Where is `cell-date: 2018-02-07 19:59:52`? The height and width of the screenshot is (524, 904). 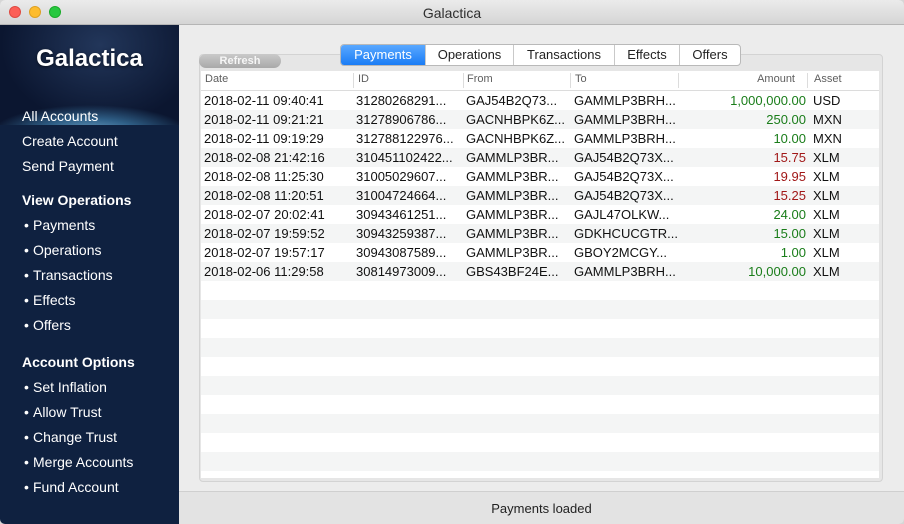 cell-date: 2018-02-07 19:59:52 is located at coordinates (264, 233).